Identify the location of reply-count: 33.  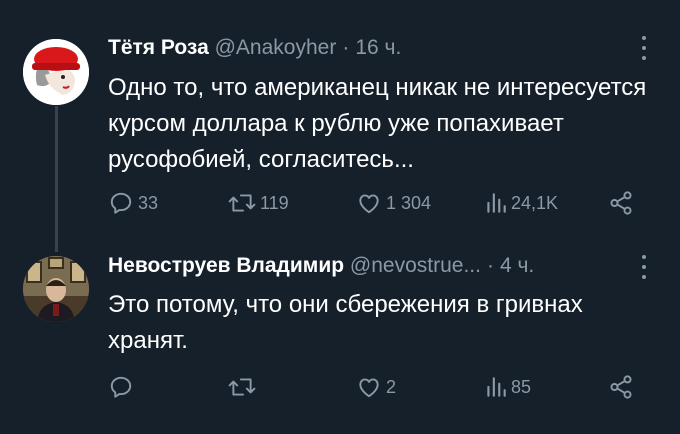
(148, 202).